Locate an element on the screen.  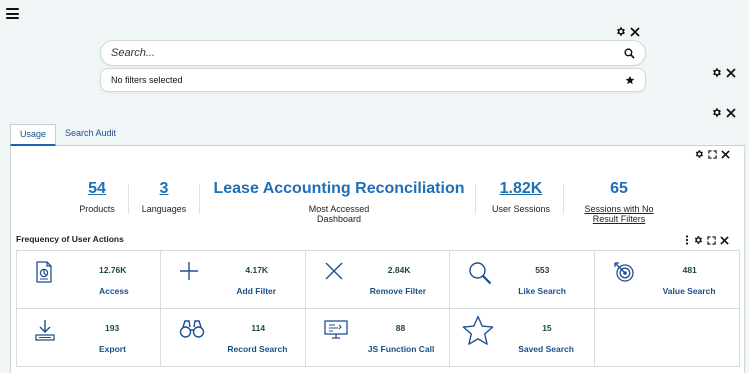
action-label: Export is located at coordinates (112, 348).